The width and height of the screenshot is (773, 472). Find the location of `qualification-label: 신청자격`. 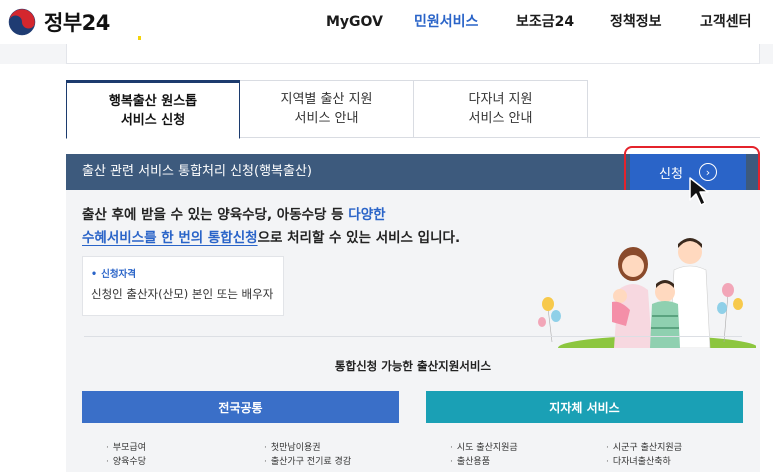

qualification-label: 신청자격 is located at coordinates (187, 273).